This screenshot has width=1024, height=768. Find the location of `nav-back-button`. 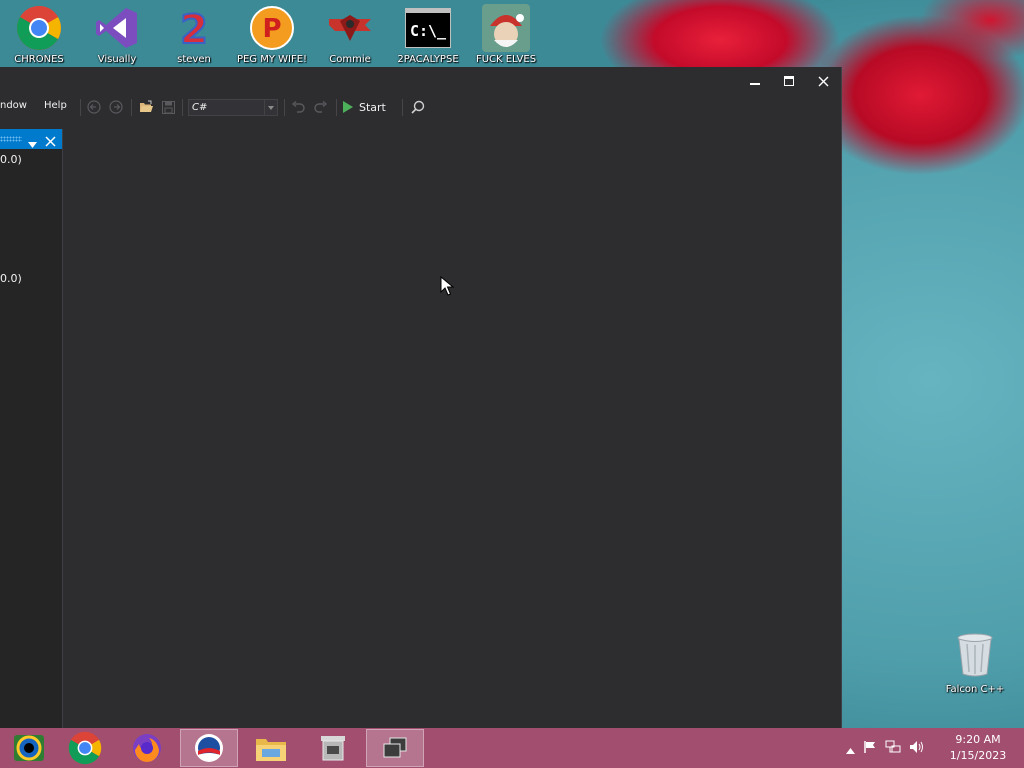

nav-back-button is located at coordinates (94, 107).